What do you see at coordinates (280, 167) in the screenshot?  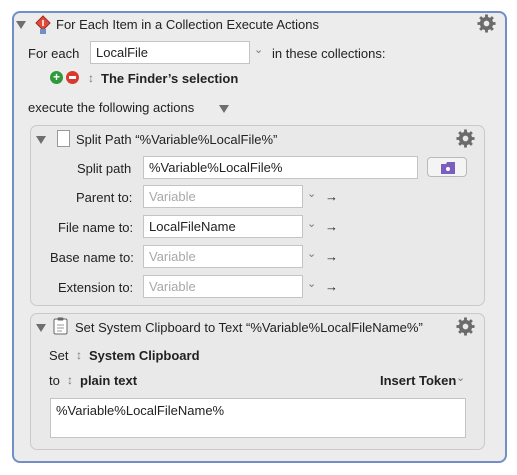 I see `split-path-field: %Variable%LocalFile%` at bounding box center [280, 167].